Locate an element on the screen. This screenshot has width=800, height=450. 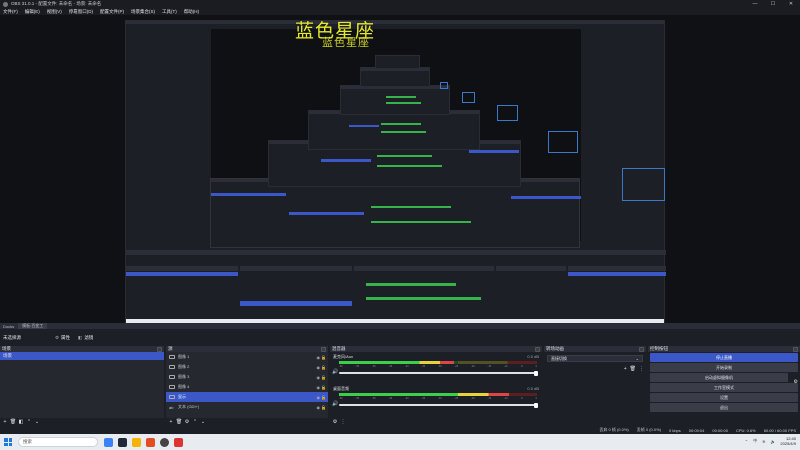
filters-button: ◧ 滤镜 is located at coordinates (85, 338).